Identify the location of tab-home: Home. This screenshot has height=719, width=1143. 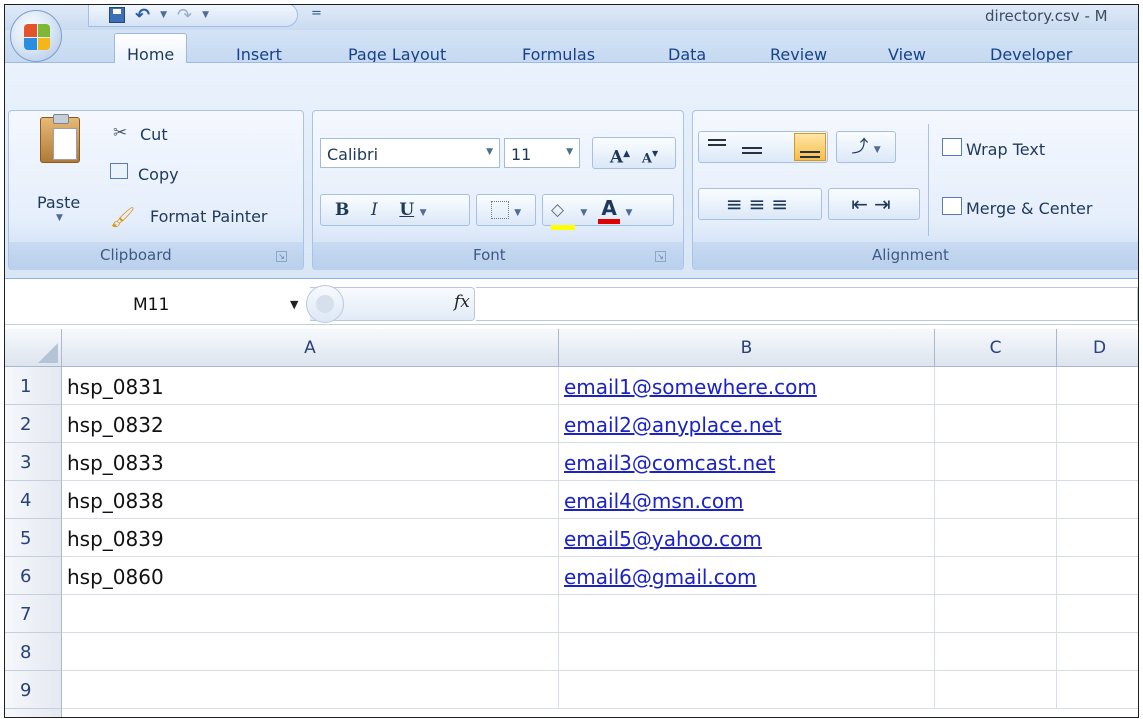
(151, 48).